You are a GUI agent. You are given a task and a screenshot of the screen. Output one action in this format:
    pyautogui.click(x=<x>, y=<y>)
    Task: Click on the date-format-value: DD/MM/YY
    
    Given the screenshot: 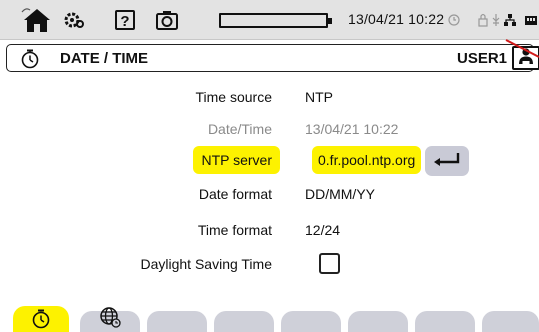 What is the action you would take?
    pyautogui.click(x=340, y=194)
    